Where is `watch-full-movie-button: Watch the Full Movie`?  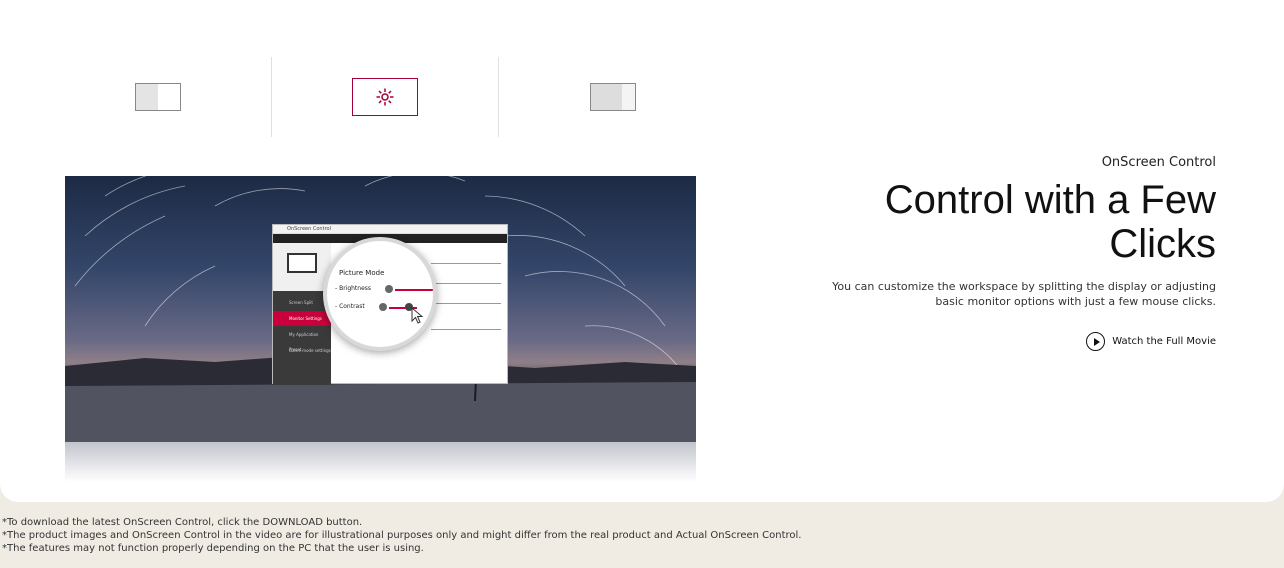
watch-full-movie-button: Watch the Full Movie is located at coordinates (1151, 341).